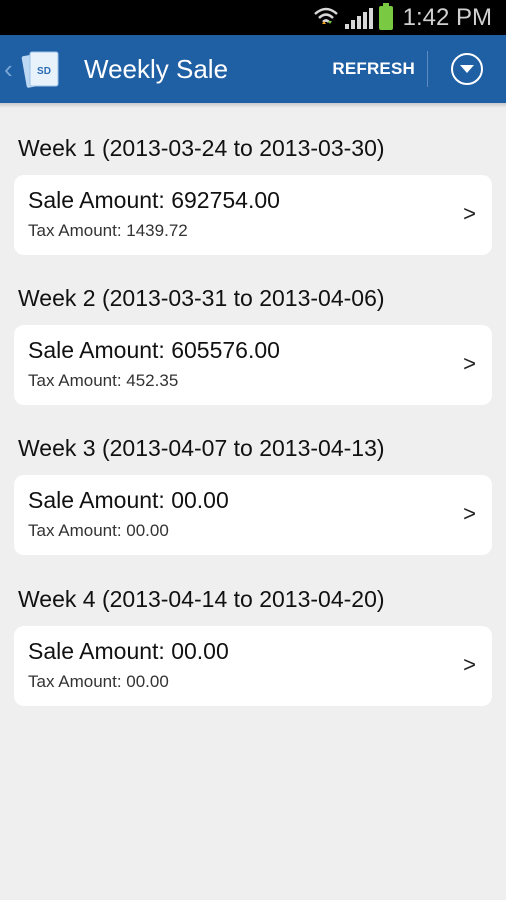  I want to click on status-bar: 1:42 PM, so click(253, 17).